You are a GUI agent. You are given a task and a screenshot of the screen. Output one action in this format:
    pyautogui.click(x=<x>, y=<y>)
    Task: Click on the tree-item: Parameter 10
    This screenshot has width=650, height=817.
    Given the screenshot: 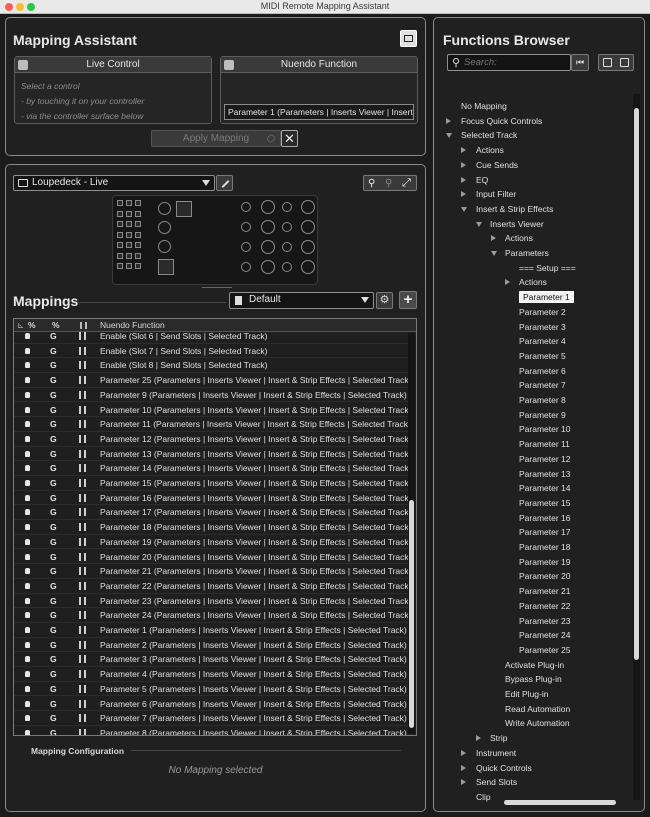 What is the action you would take?
    pyautogui.click(x=545, y=429)
    